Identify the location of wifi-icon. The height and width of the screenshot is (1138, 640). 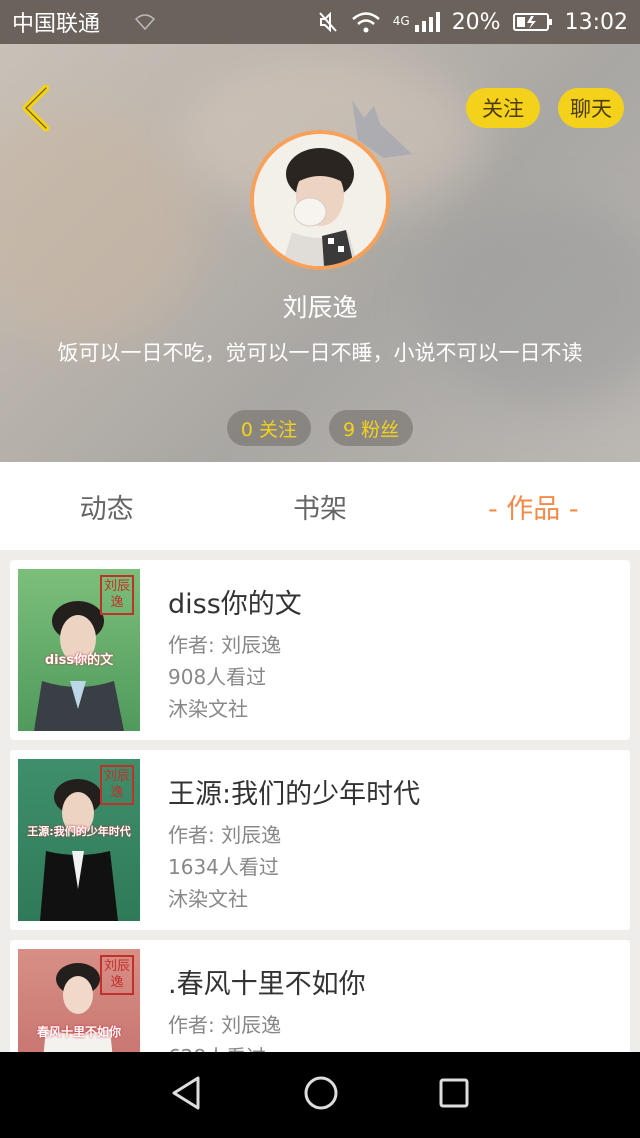
(366, 22).